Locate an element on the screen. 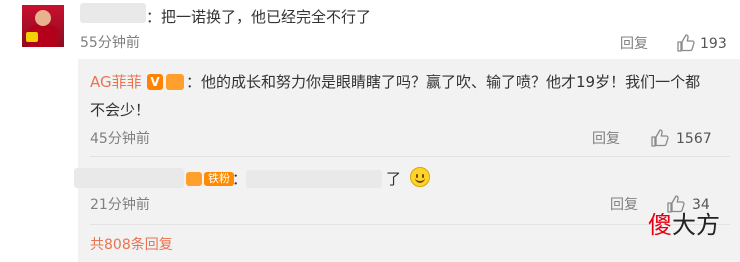  watermark-text: 大方 is located at coordinates (696, 225).